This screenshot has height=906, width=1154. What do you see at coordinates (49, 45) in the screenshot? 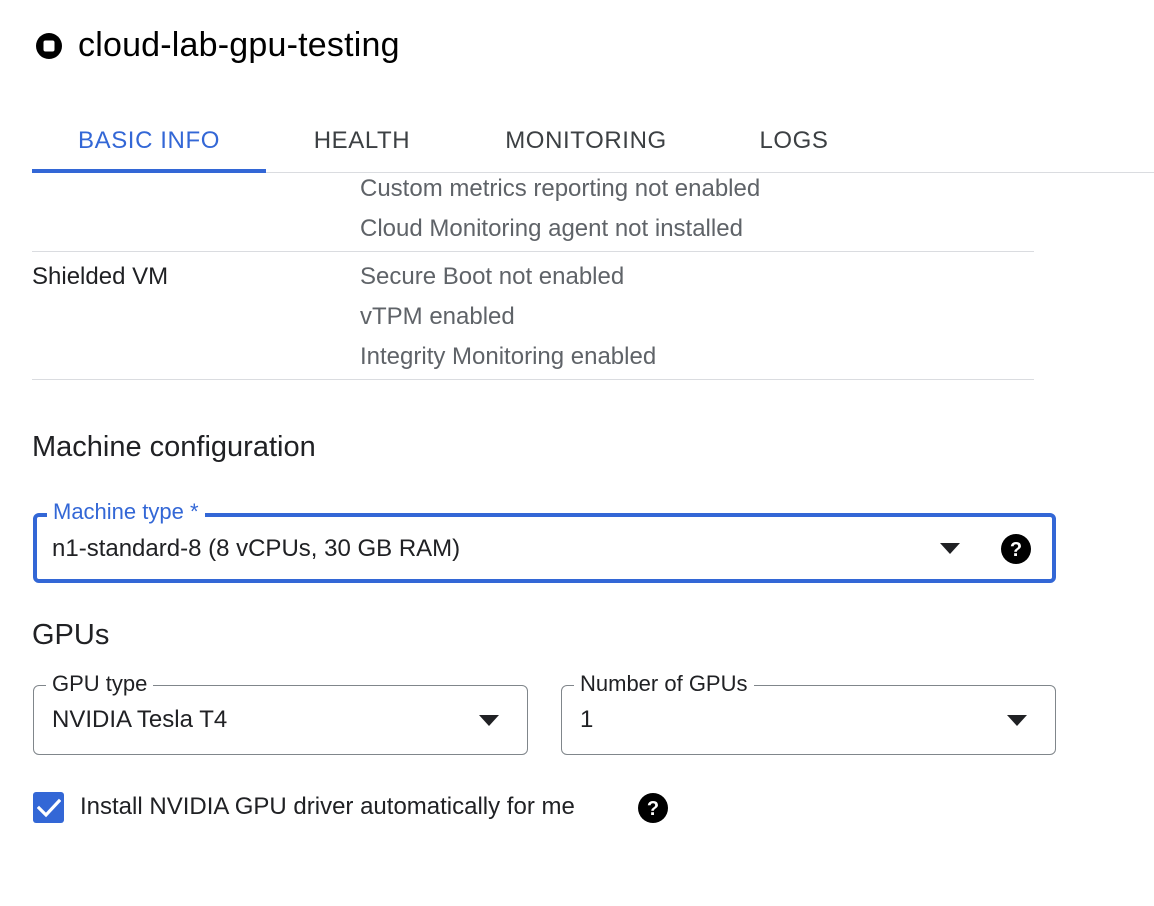
I see `stopped-icon` at bounding box center [49, 45].